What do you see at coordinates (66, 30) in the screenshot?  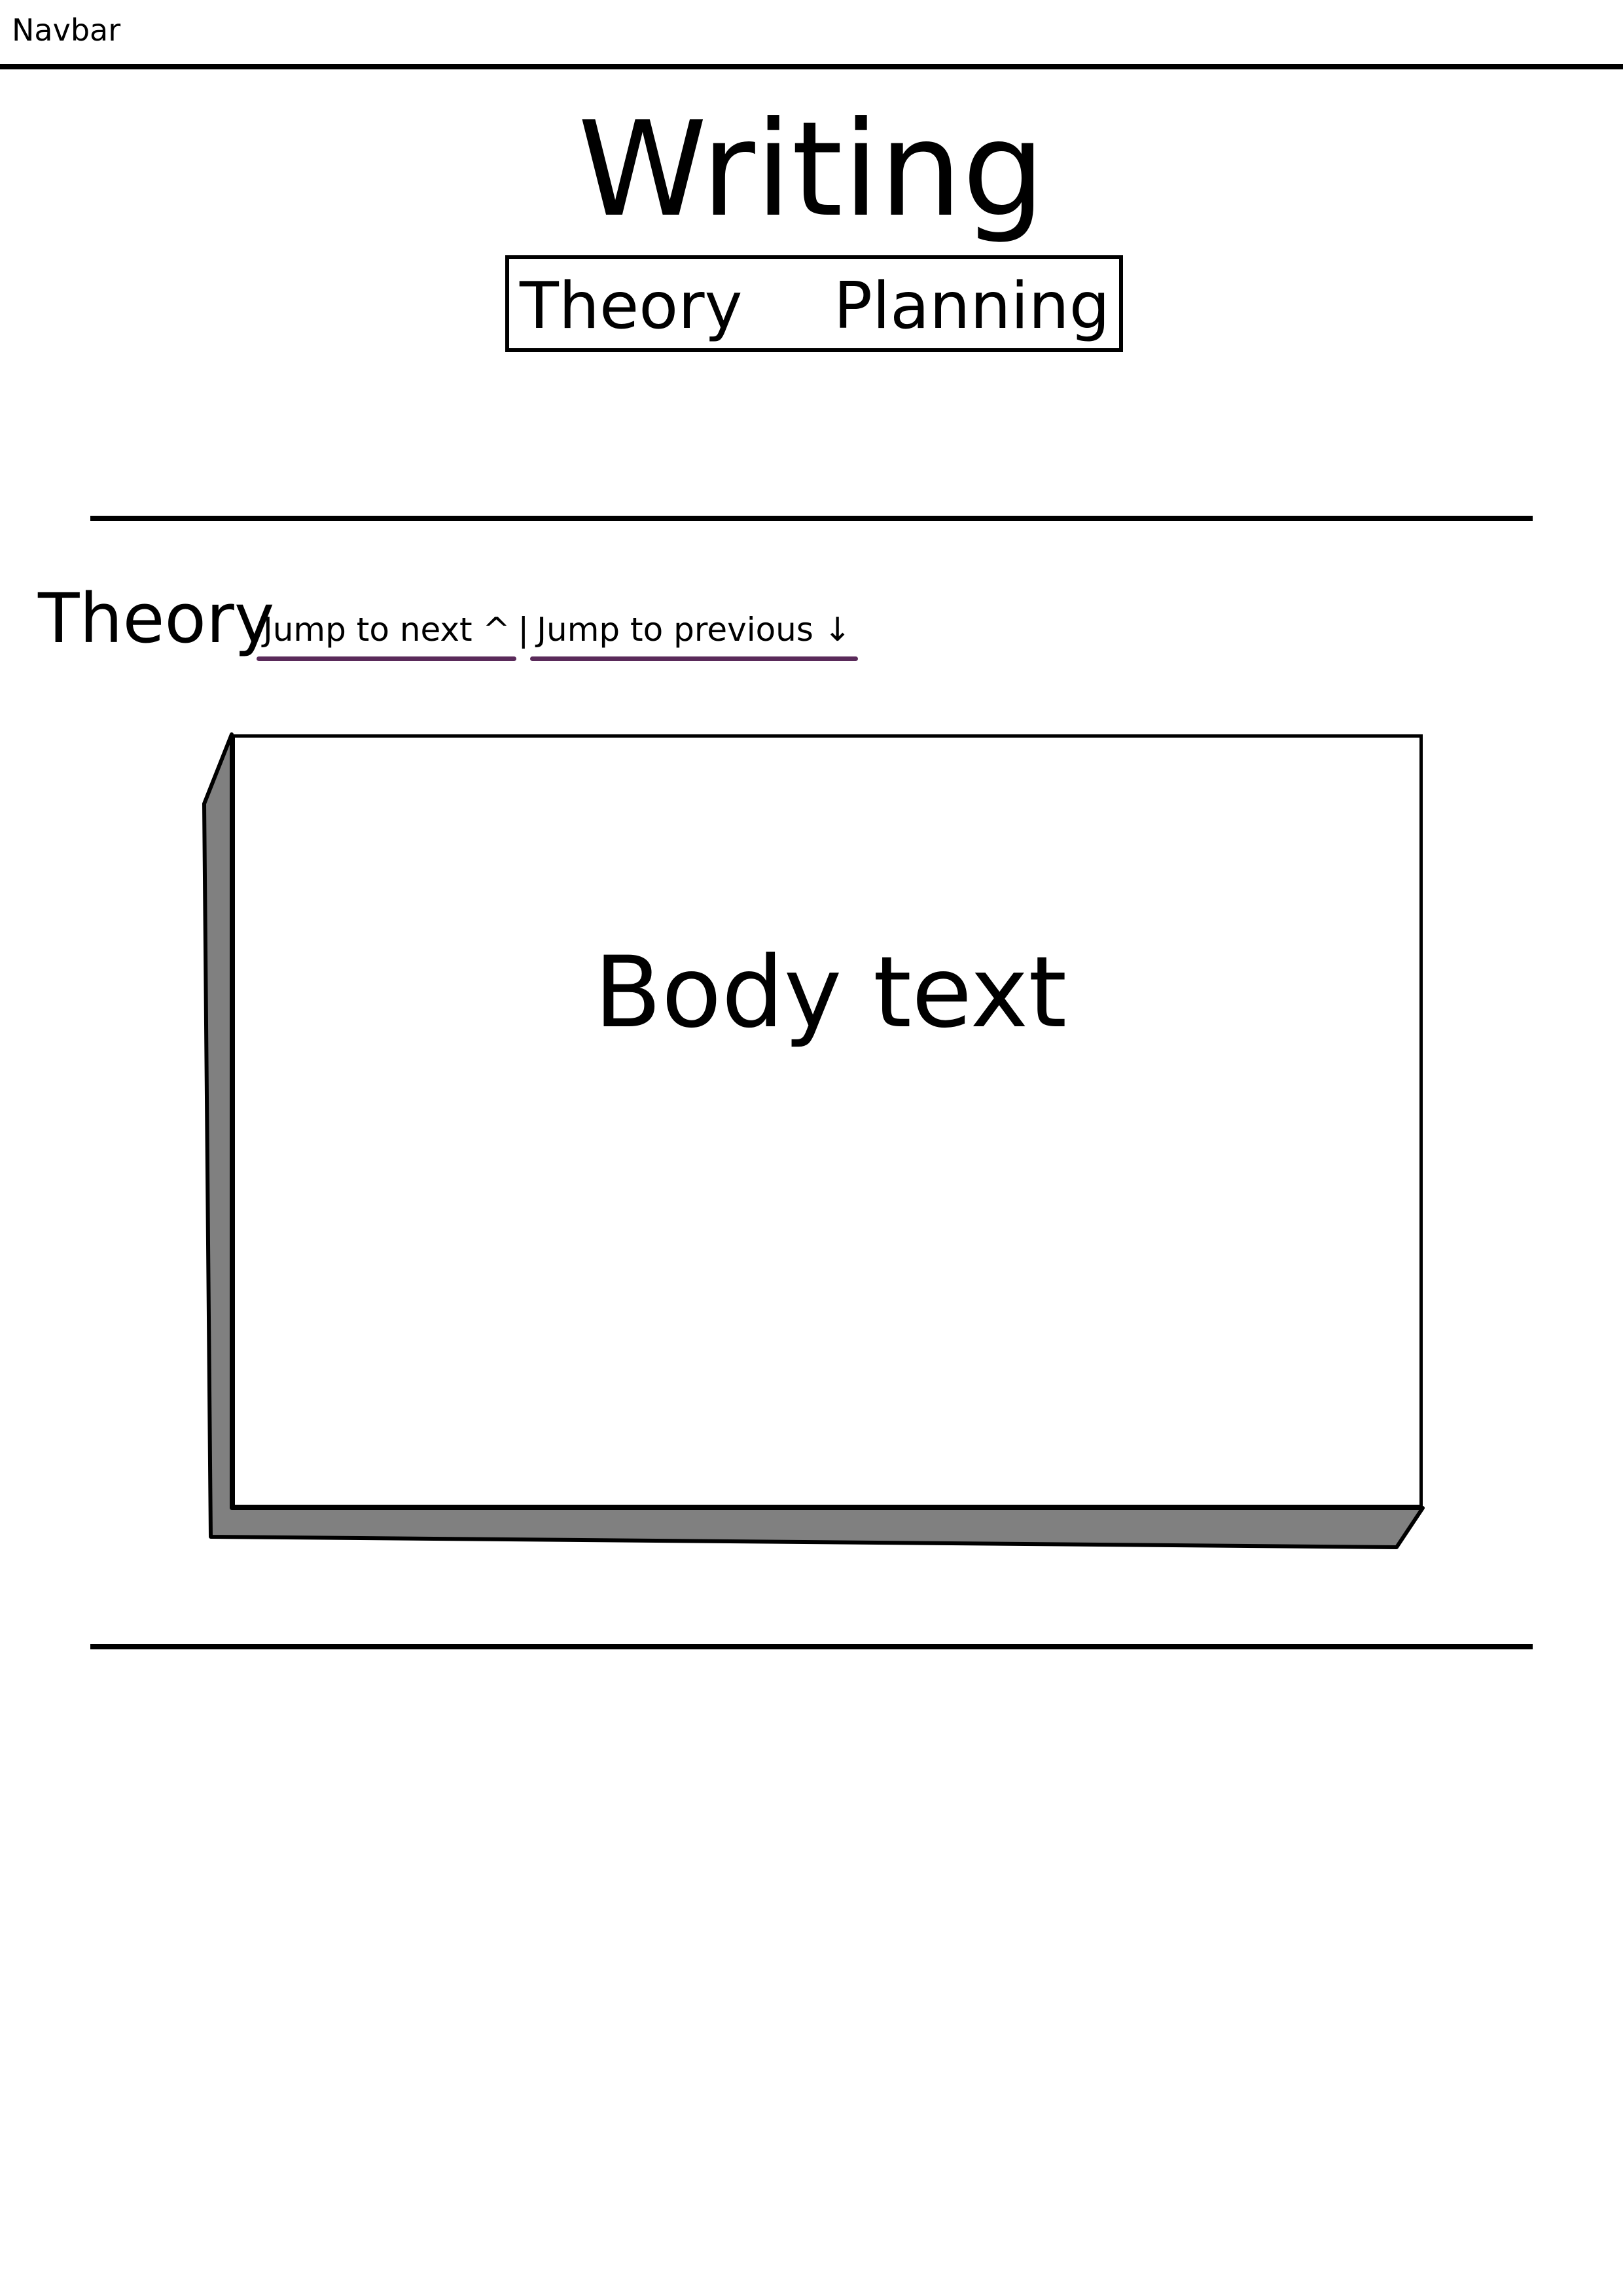 I see `navbar-label: Navbar` at bounding box center [66, 30].